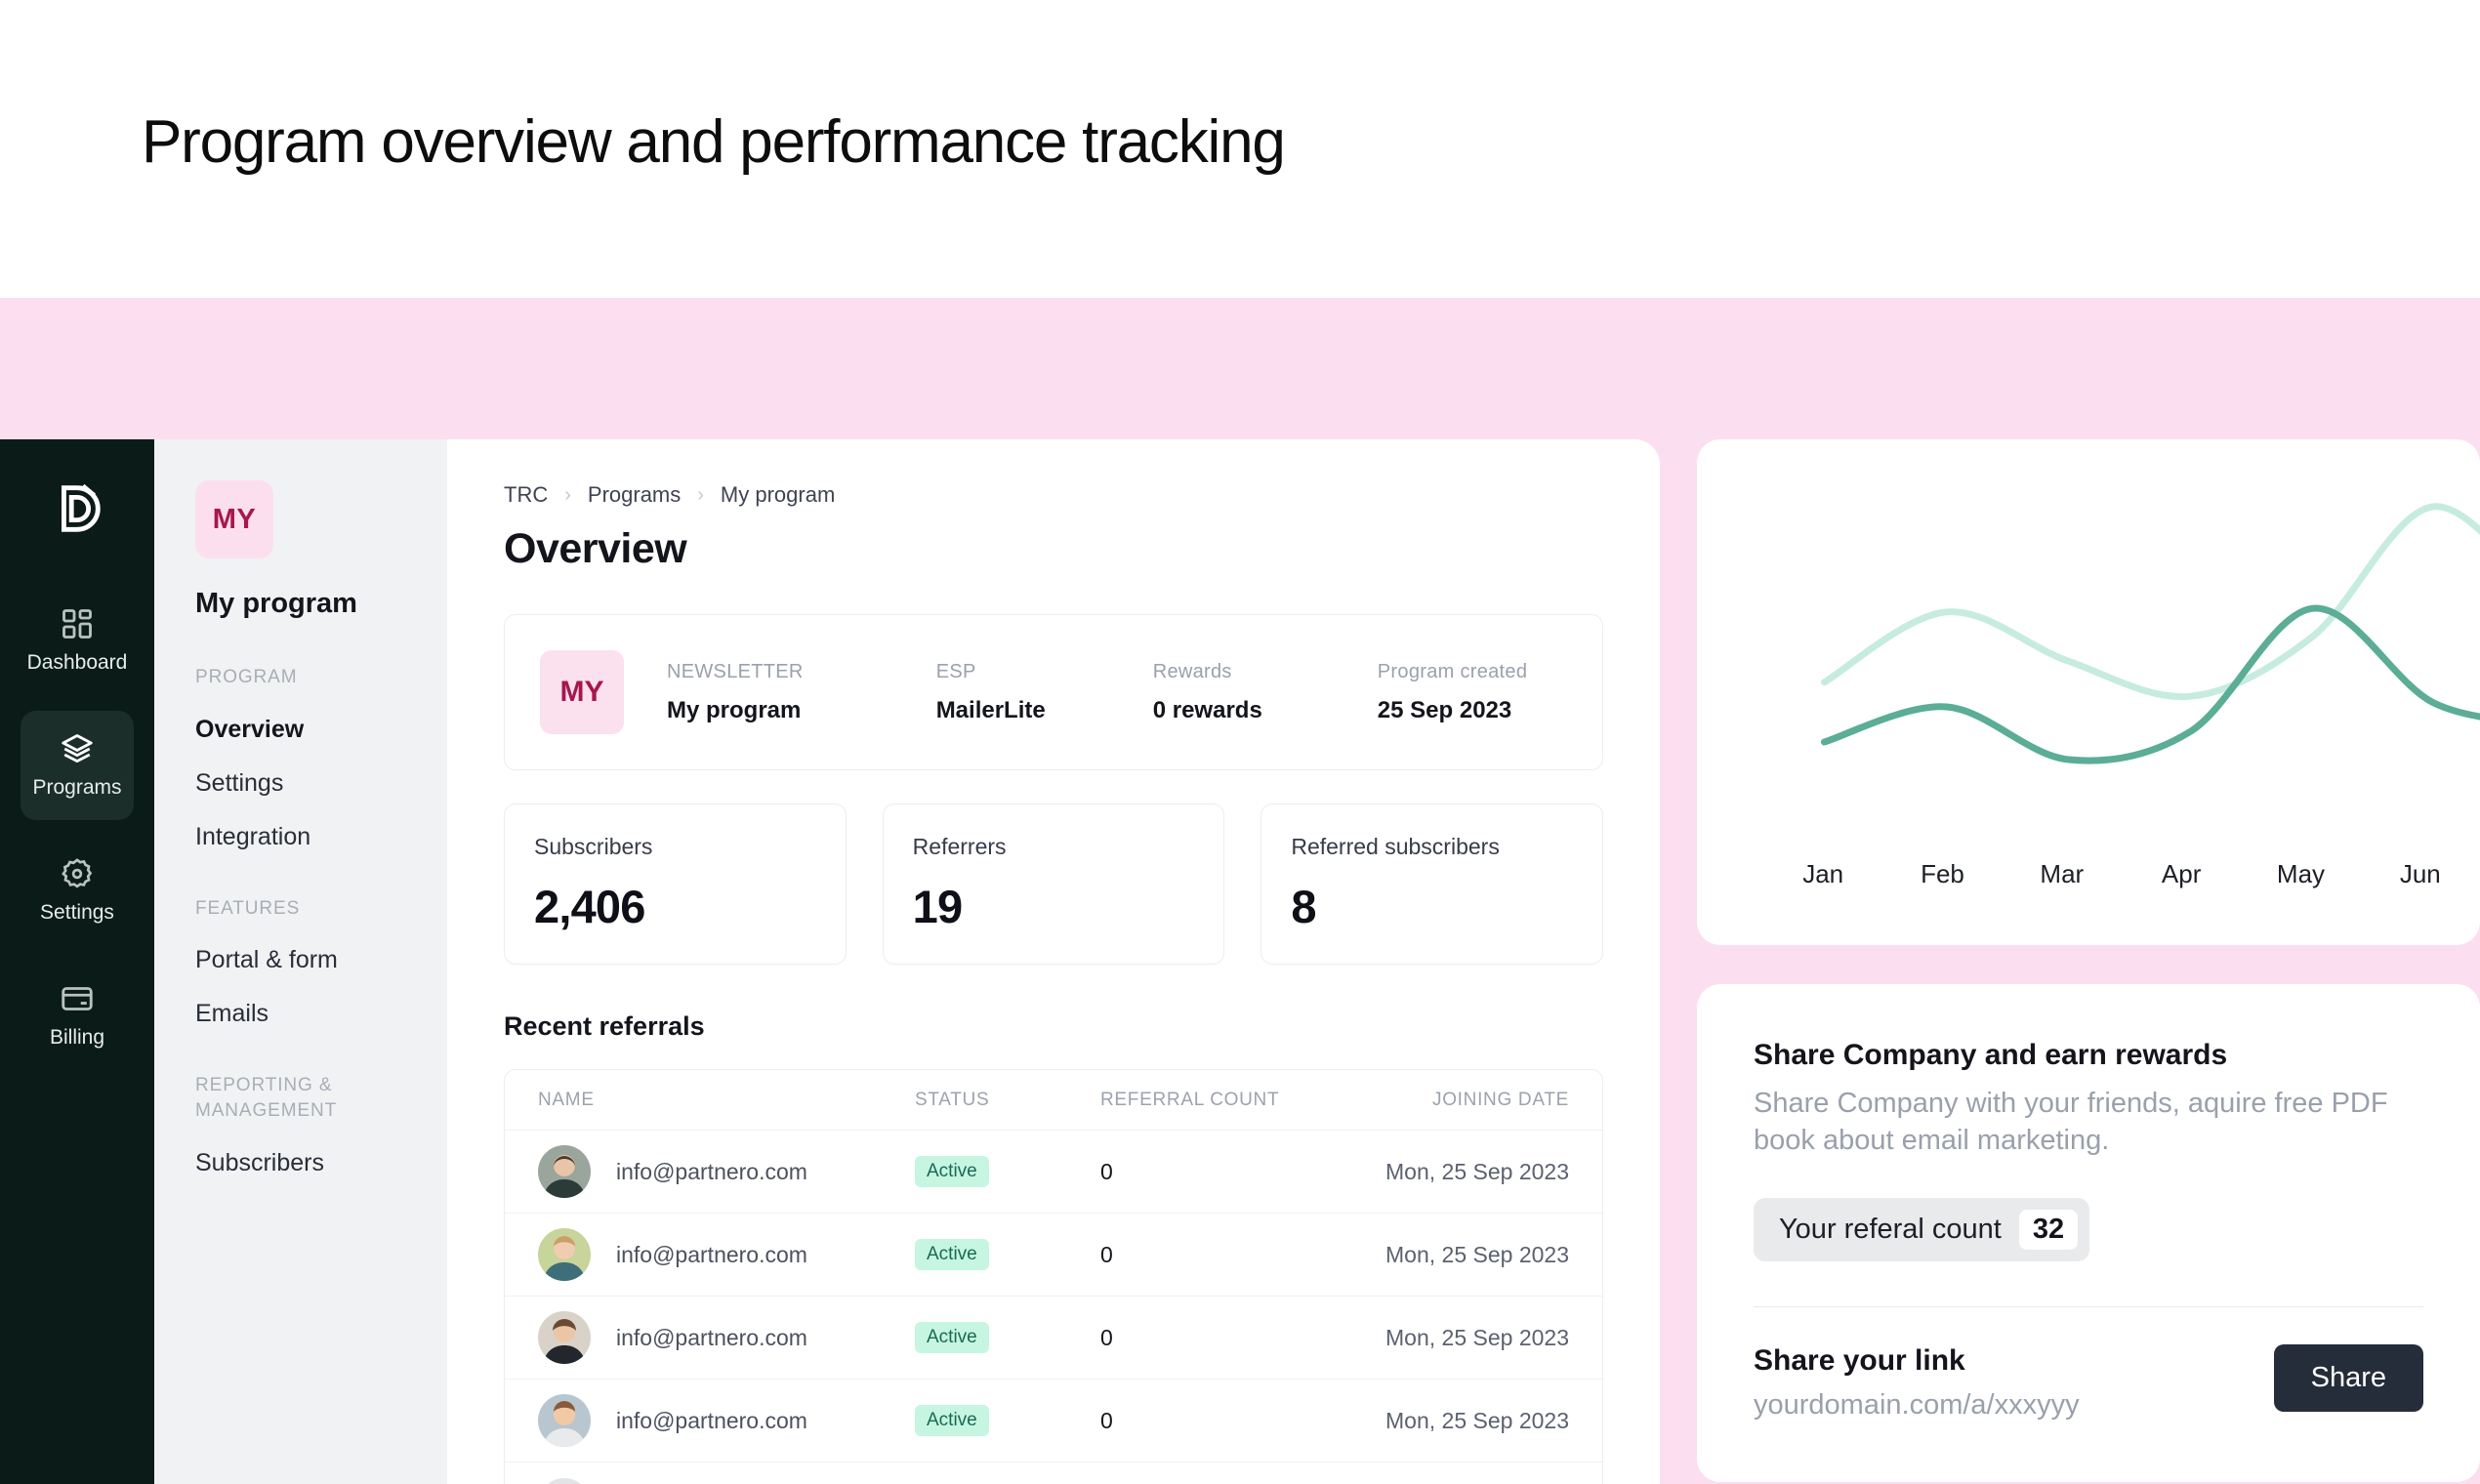 The height and width of the screenshot is (1484, 2480). What do you see at coordinates (302, 1163) in the screenshot?
I see `sidebar-item-subscribers: Subscribers` at bounding box center [302, 1163].